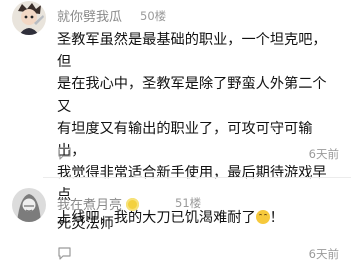 Image resolution: width=351 pixels, height=266 pixels. What do you see at coordinates (89, 205) in the screenshot?
I see `username-text: 我在煮月亮` at bounding box center [89, 205].